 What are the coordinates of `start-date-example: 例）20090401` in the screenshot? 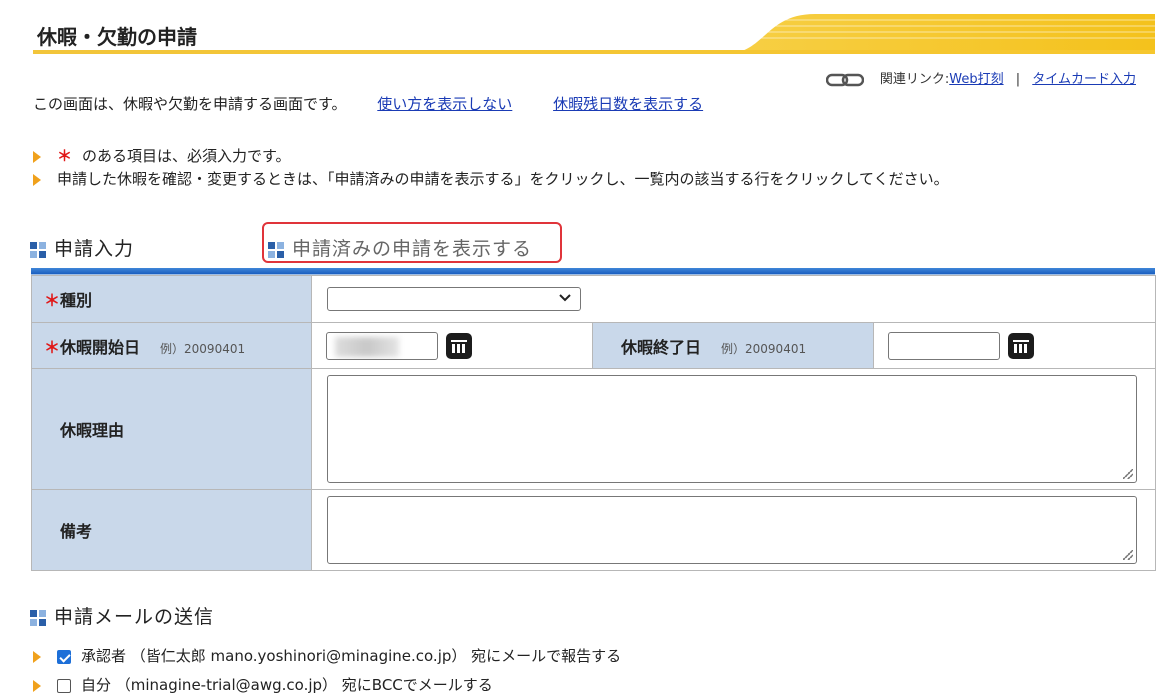 It's located at (203, 348).